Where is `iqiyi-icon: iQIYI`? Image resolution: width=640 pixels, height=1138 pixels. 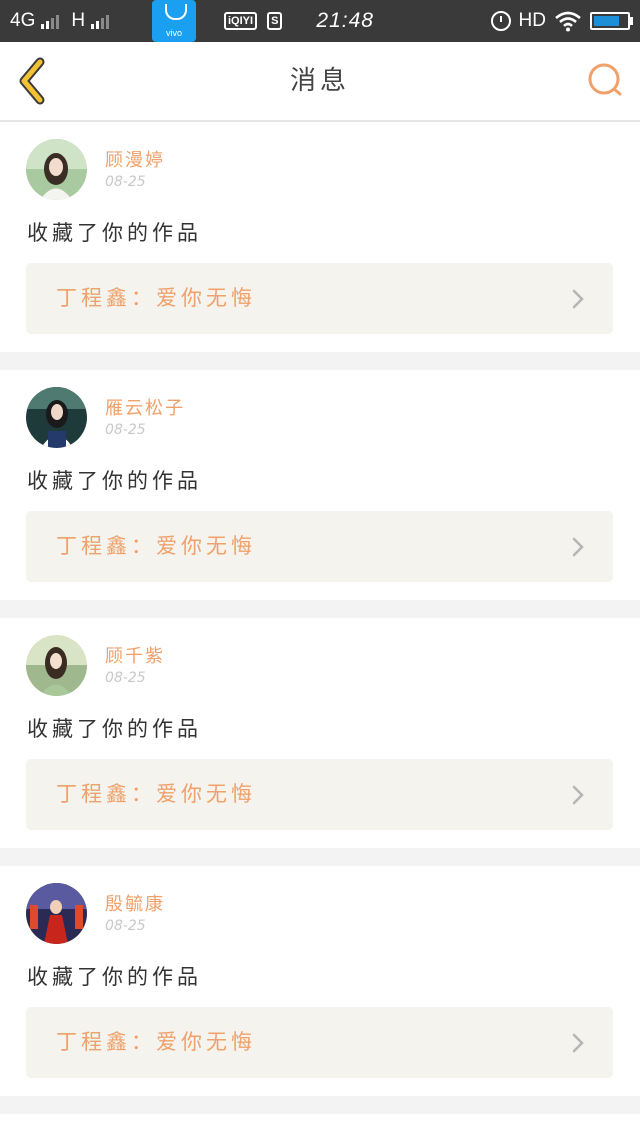
iqiyi-icon: iQIYI is located at coordinates (241, 21).